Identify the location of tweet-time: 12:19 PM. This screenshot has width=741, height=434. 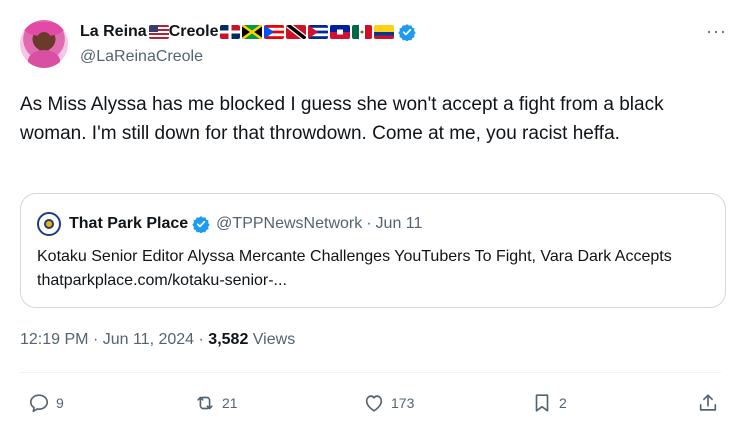
(54, 339).